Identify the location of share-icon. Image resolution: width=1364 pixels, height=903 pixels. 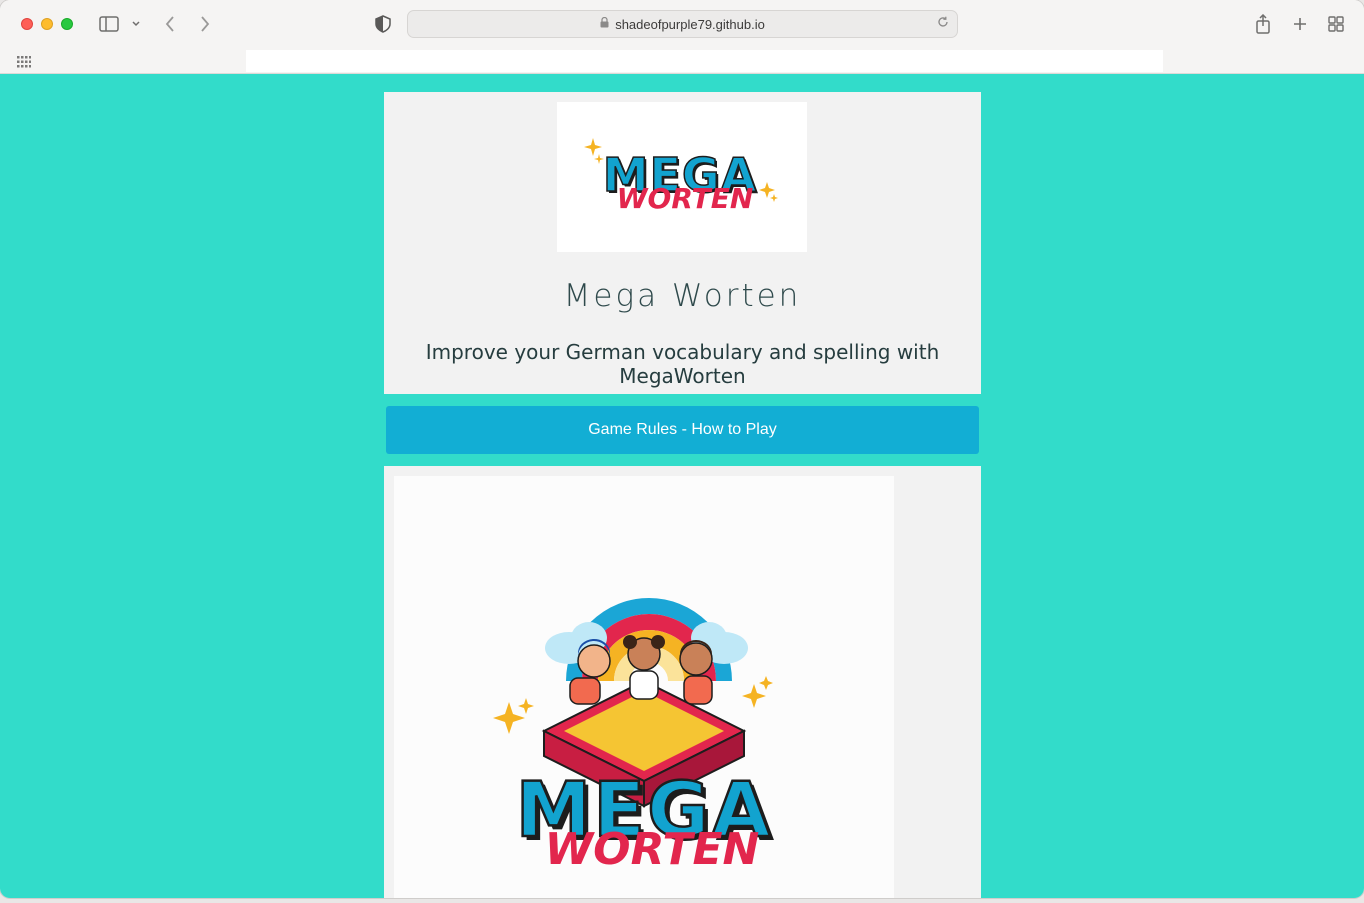
(1263, 24).